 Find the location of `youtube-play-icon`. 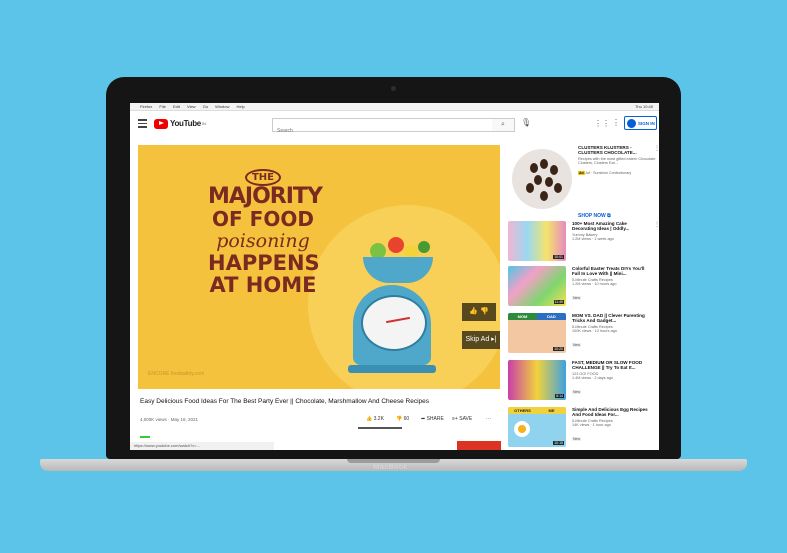

youtube-play-icon is located at coordinates (161, 123).